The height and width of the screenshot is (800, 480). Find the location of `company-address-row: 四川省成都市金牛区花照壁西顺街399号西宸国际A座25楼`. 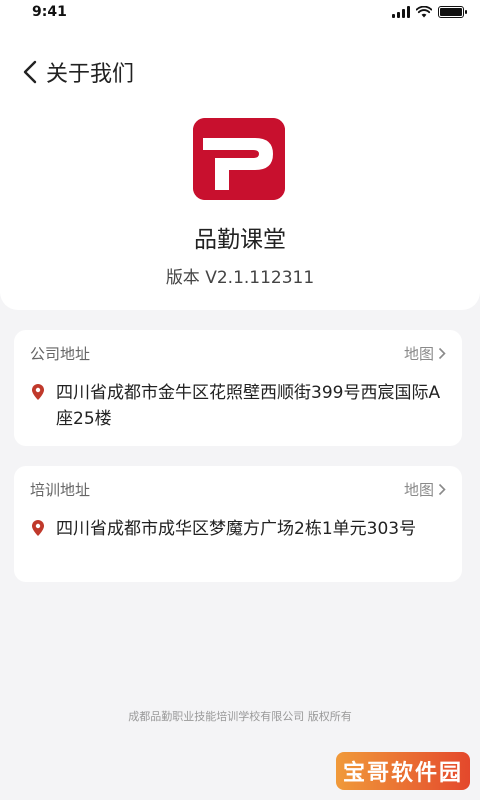

company-address-row: 四川省成都市金牛区花照壁西顺街399号西宸国际A座25楼 is located at coordinates (241, 406).